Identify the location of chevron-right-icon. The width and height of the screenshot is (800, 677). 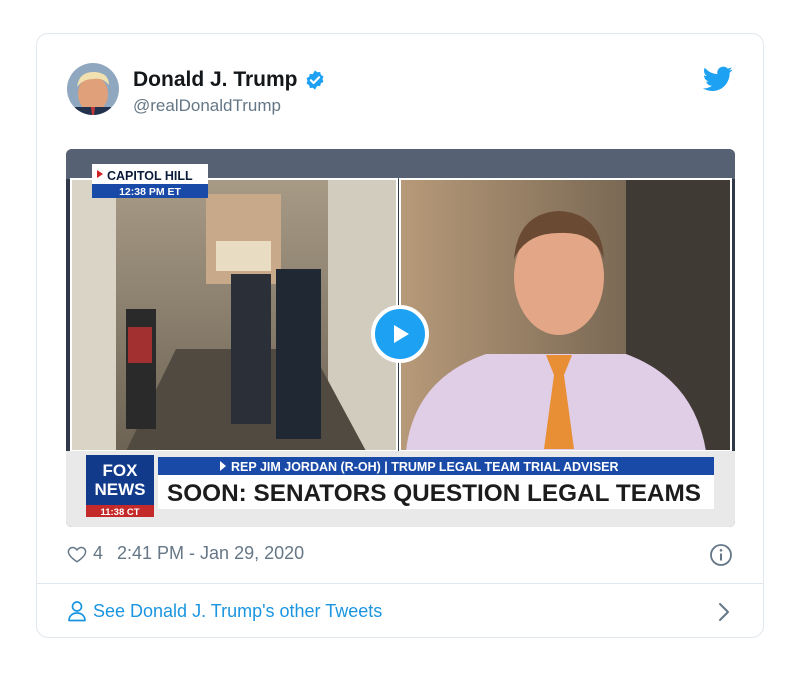
(724, 612).